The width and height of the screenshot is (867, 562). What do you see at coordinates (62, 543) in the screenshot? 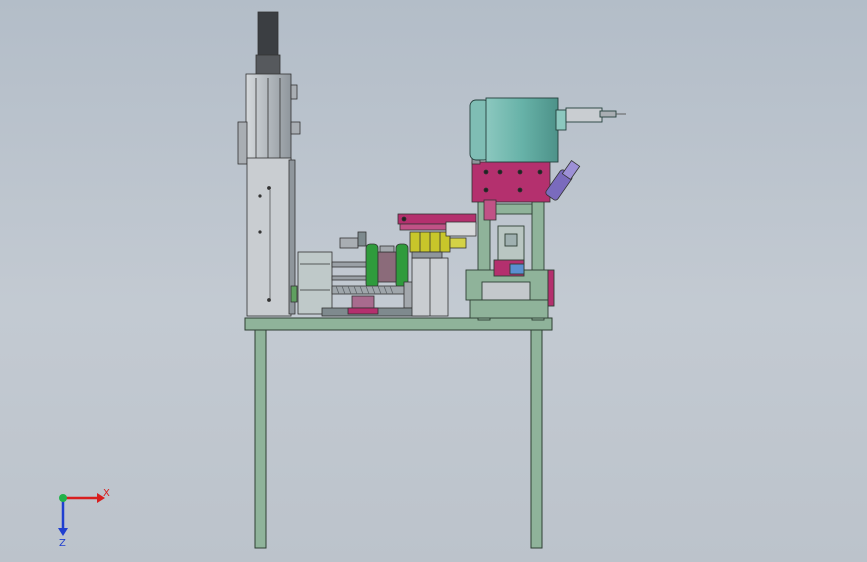
I see `triad-z-label: Z` at bounding box center [62, 543].